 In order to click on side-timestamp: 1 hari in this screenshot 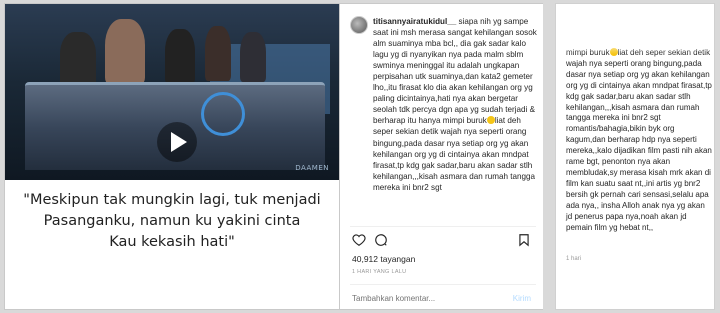, I will do `click(574, 259)`.